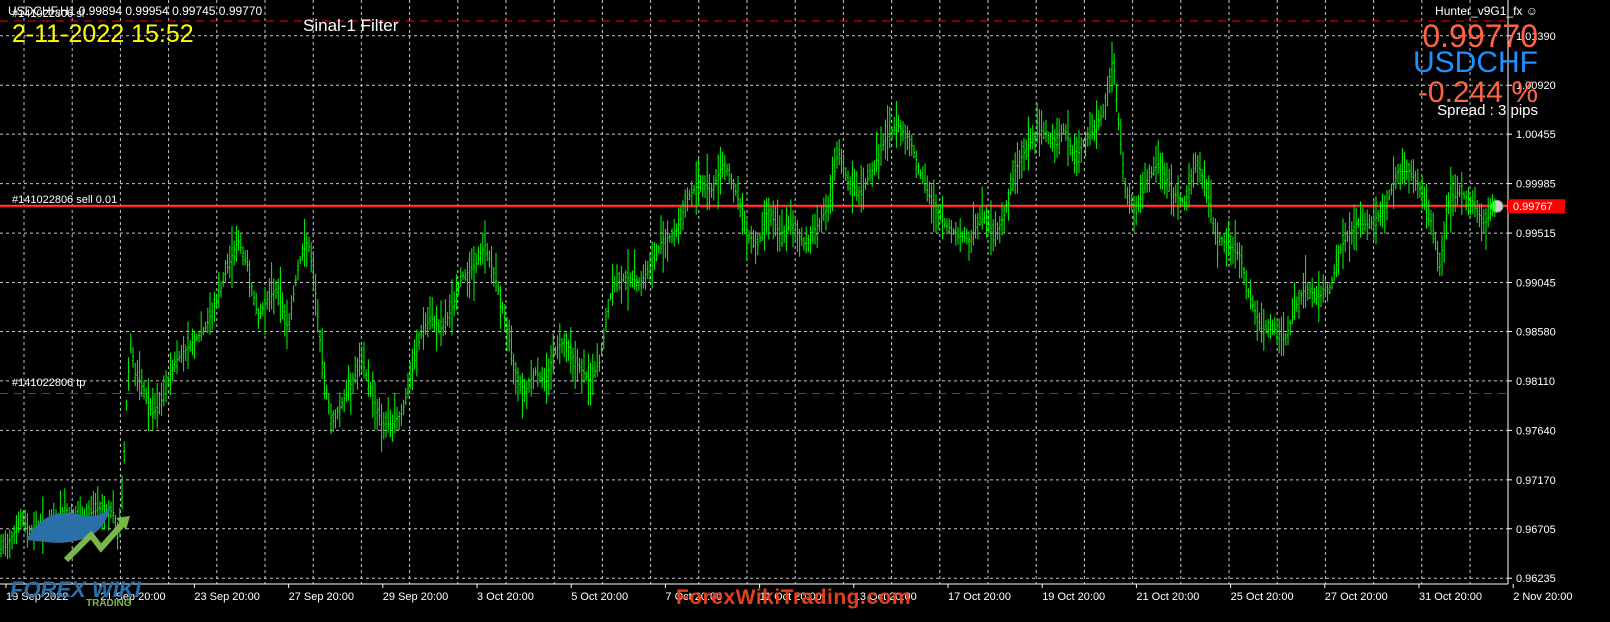 The image size is (1610, 622). Describe the element at coordinates (48, 14) in the screenshot. I see `stop-loss-label: #141022806 sl` at that location.